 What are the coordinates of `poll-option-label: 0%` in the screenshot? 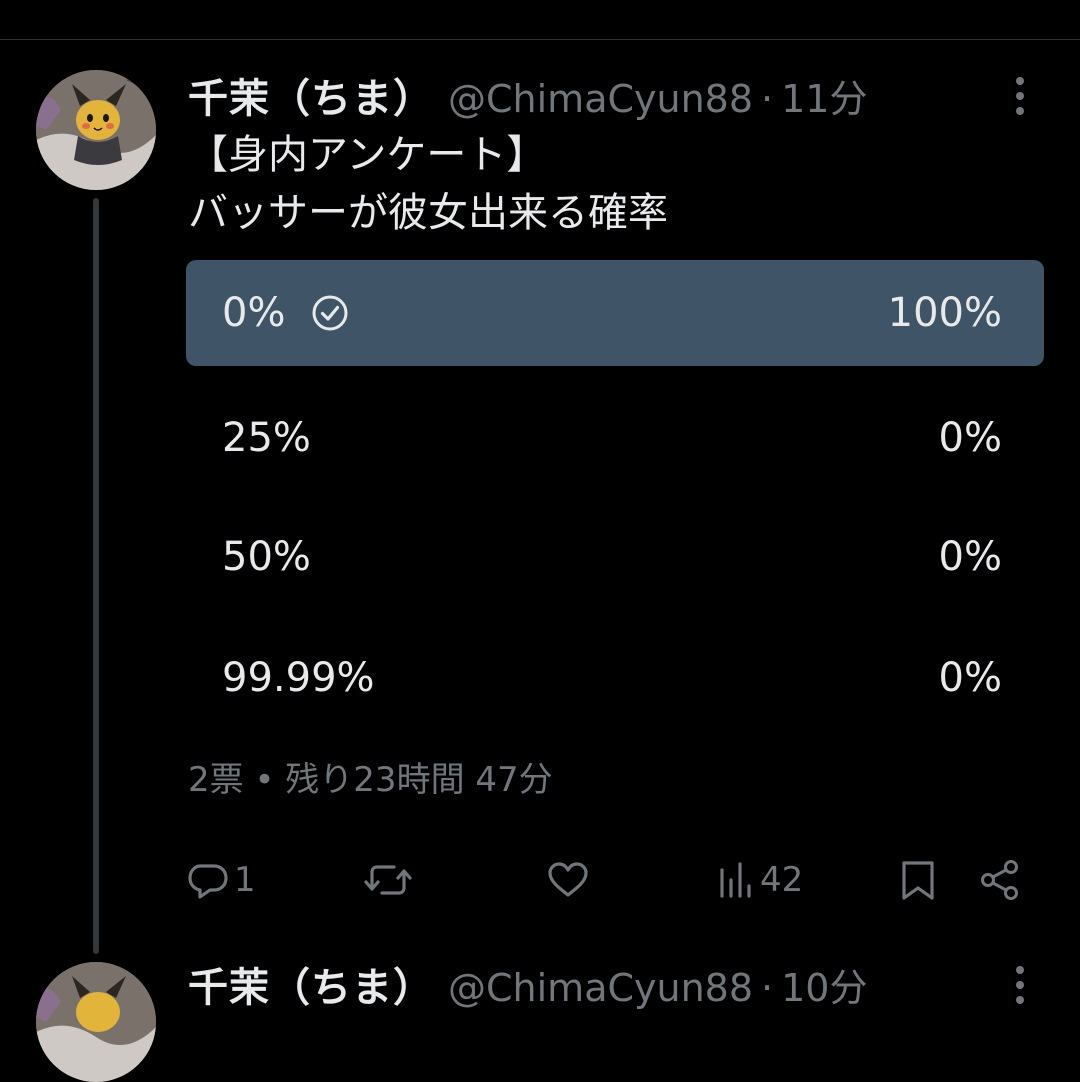 It's located at (254, 313).